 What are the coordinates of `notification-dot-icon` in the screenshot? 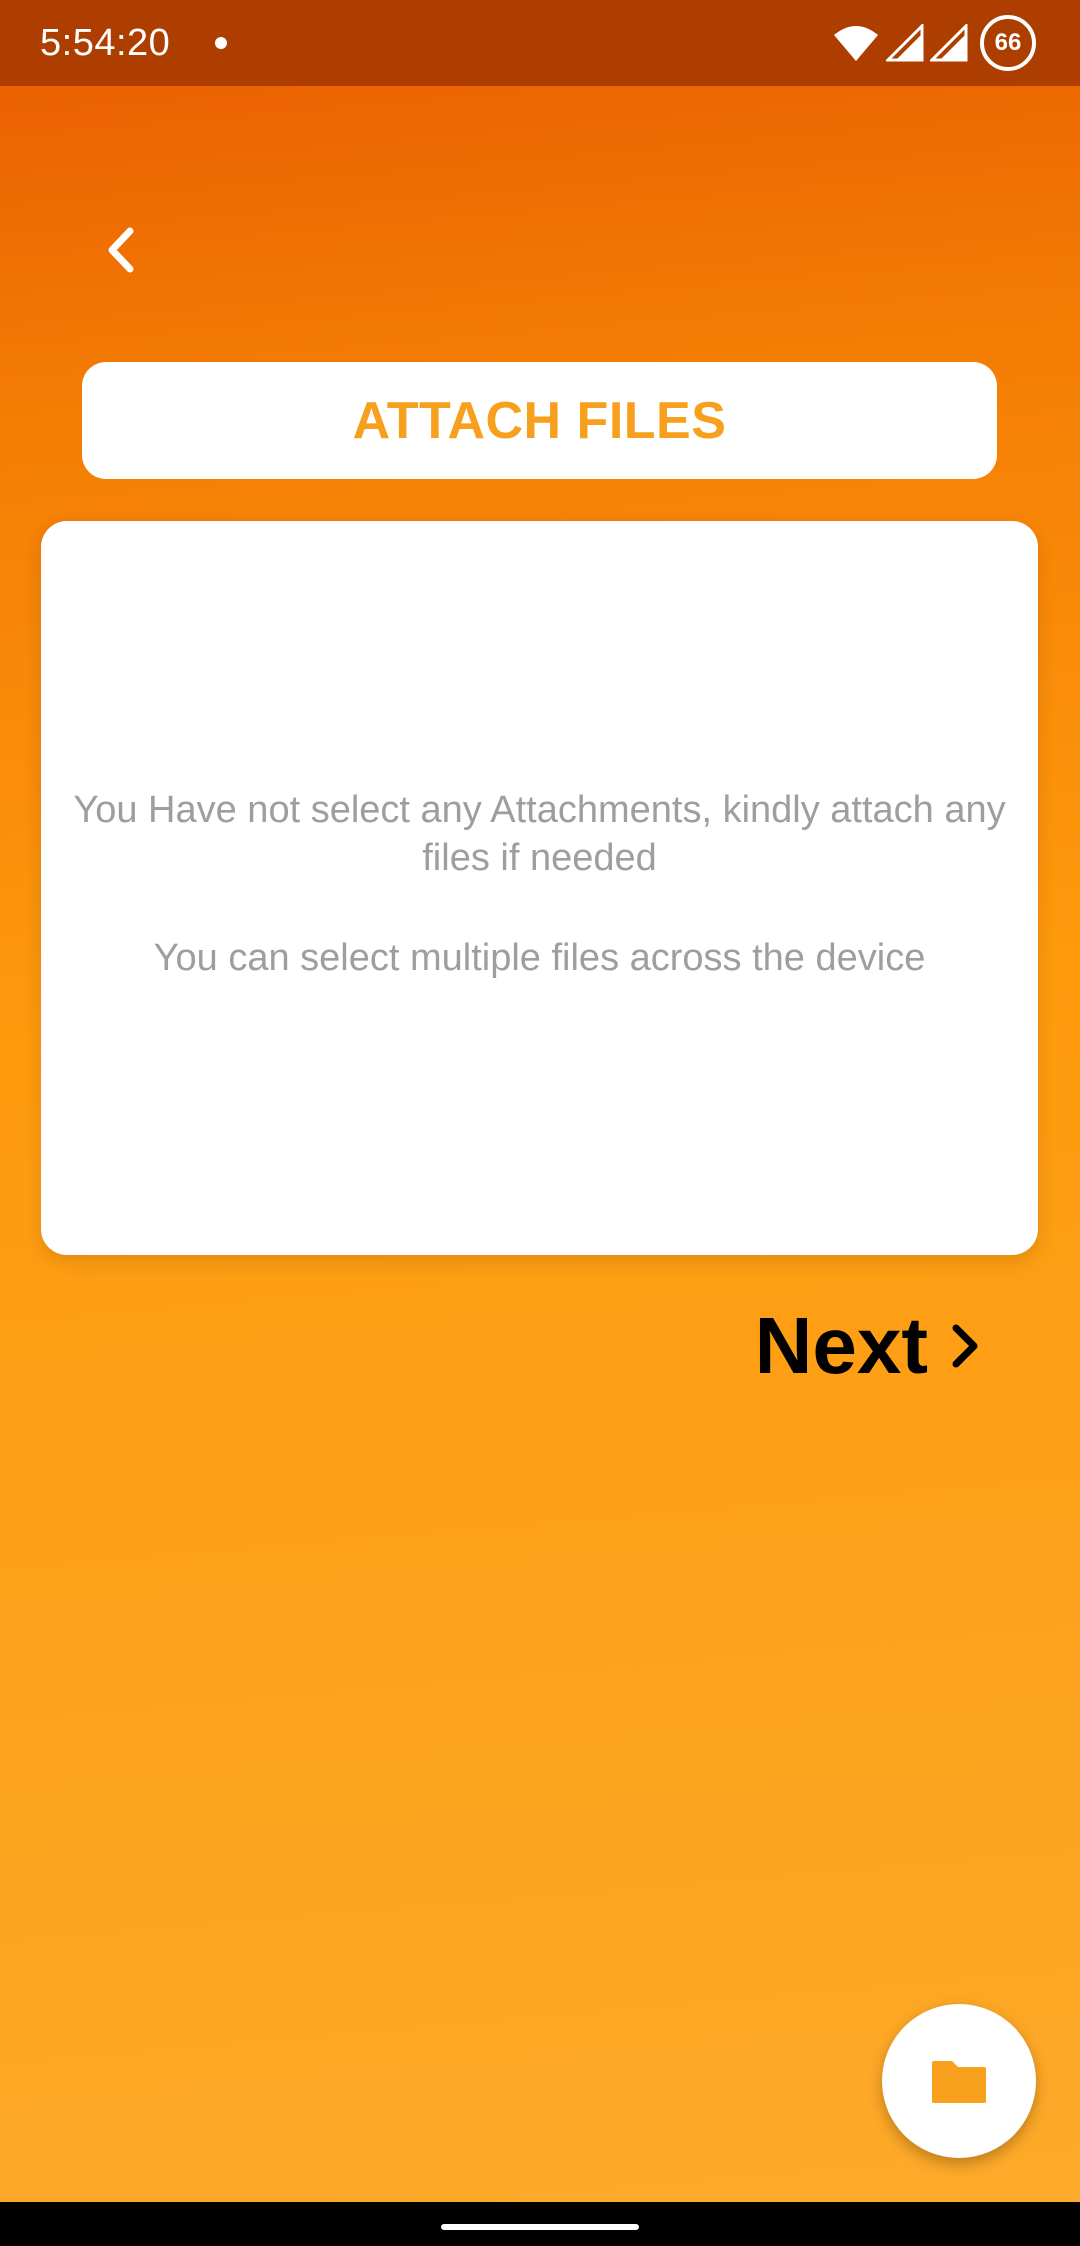 It's located at (221, 43).